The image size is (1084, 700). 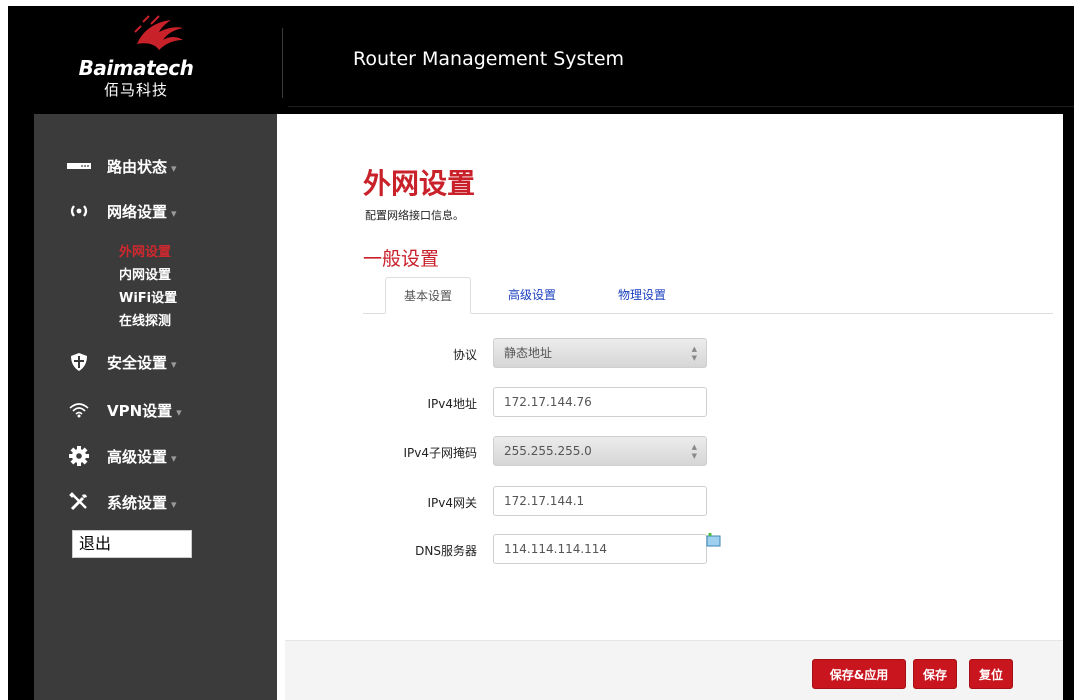 I want to click on sidebar-item-advanced-settings: 高级设置 ▾, so click(x=155, y=456).